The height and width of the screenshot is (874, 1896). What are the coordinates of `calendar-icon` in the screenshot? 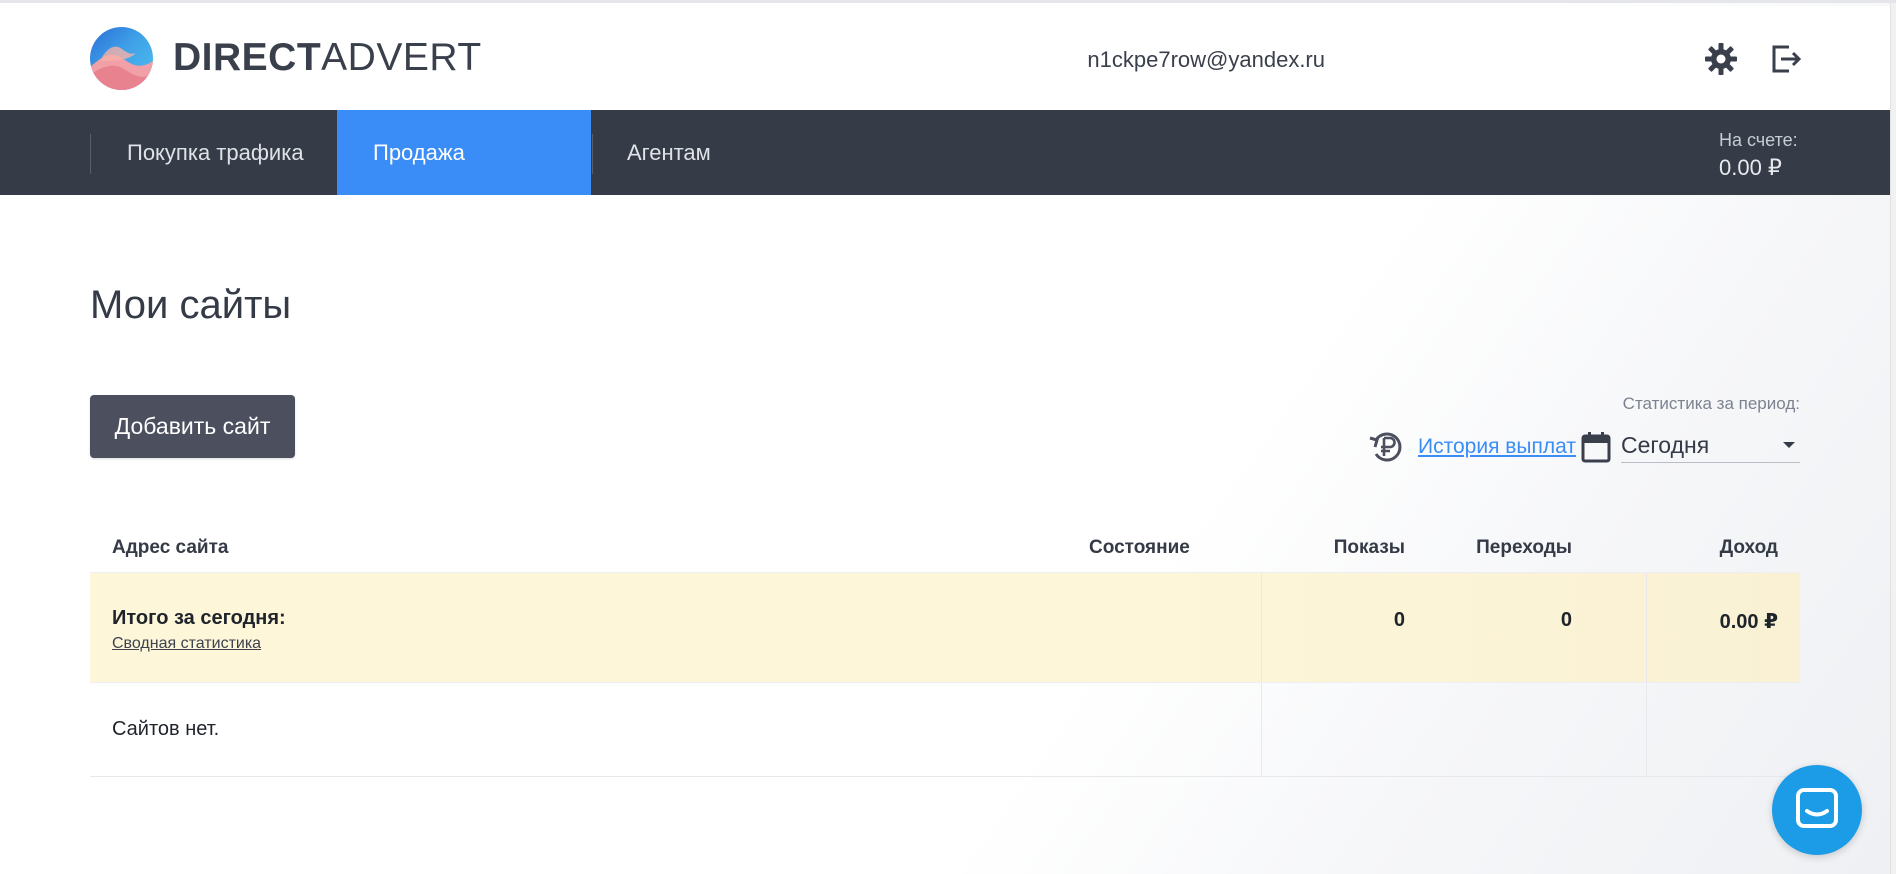 It's located at (1596, 447).